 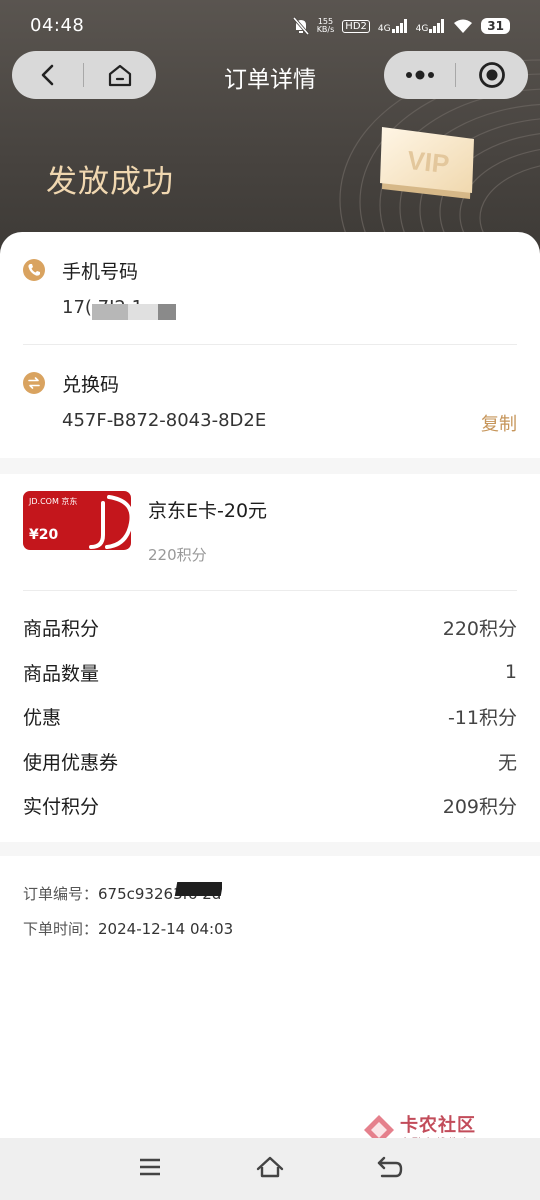 I want to click on phone-label: 手机号码, so click(x=100, y=272).